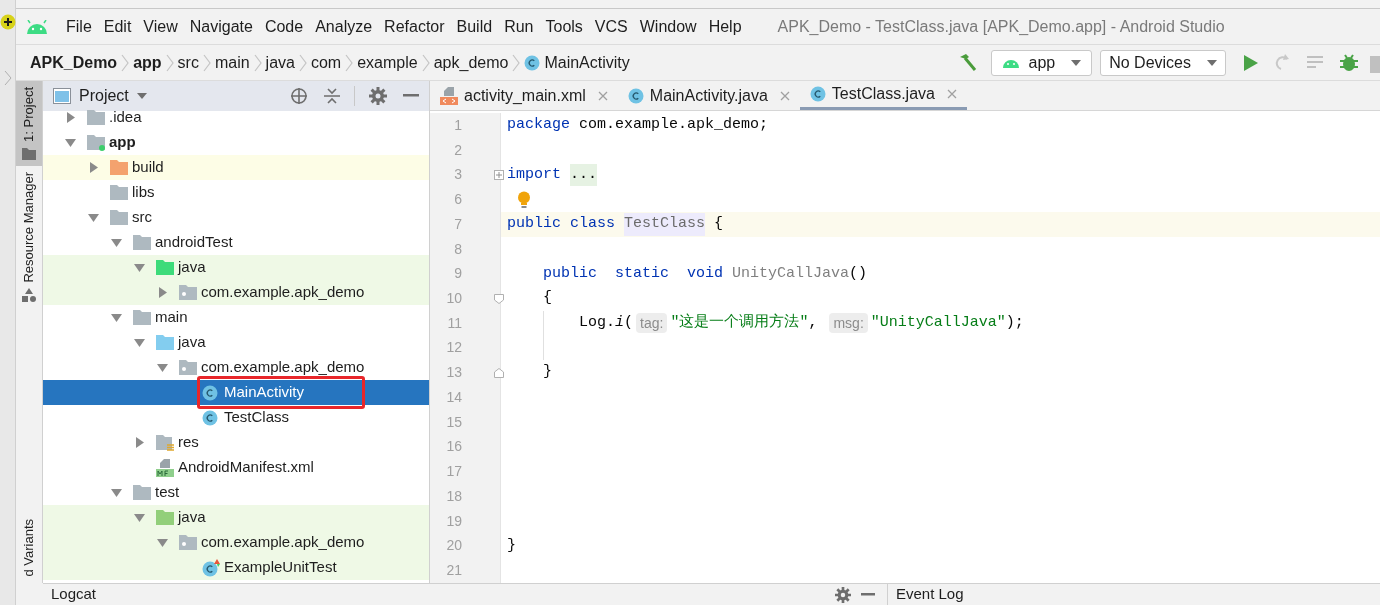 This screenshot has height=605, width=1380. Describe the element at coordinates (457, 274) in the screenshot. I see `line-number: 9` at that location.